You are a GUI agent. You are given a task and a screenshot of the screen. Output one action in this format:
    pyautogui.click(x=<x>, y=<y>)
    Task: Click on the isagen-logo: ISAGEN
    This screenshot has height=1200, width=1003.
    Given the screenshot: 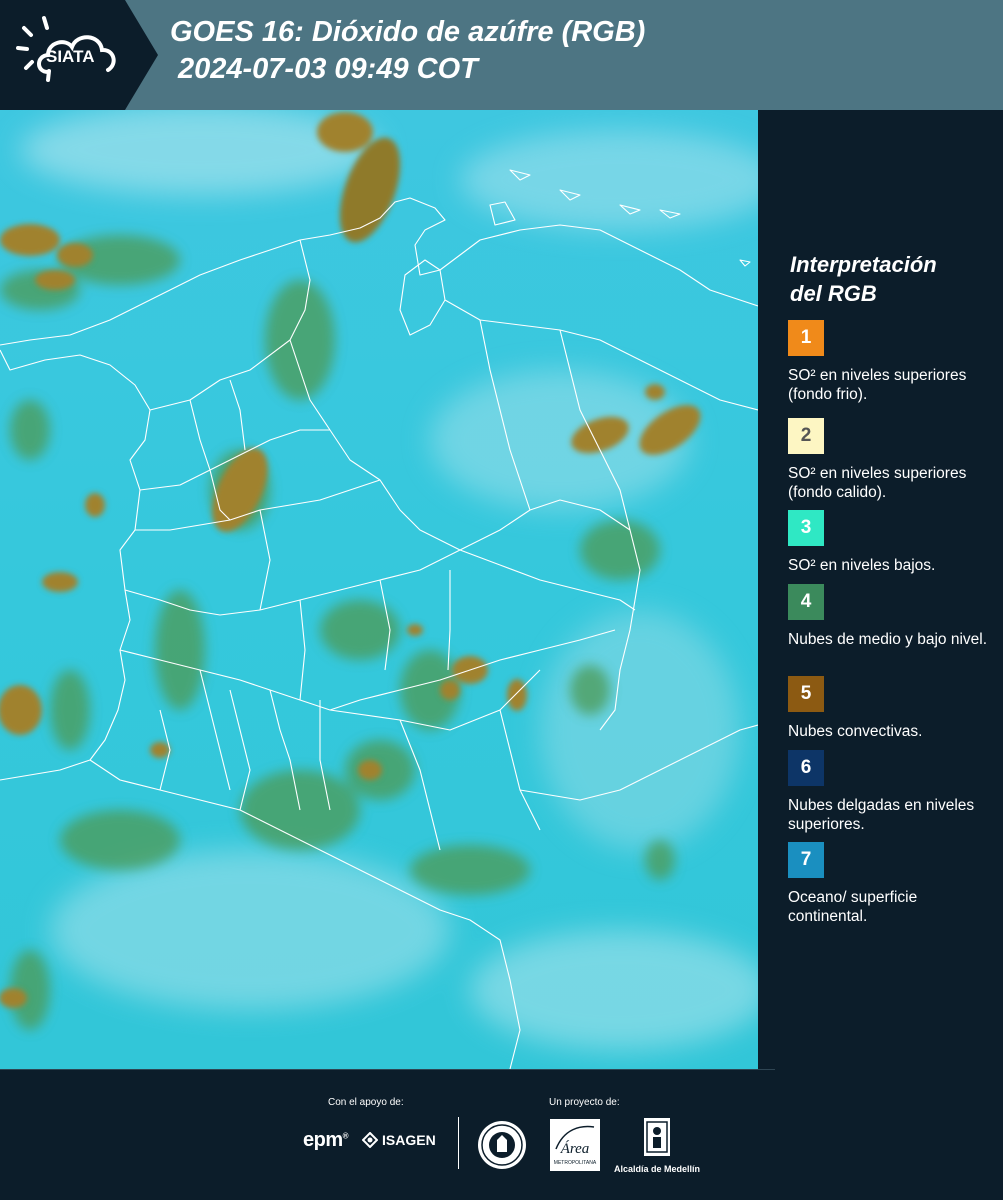 What is the action you would take?
    pyautogui.click(x=399, y=1140)
    